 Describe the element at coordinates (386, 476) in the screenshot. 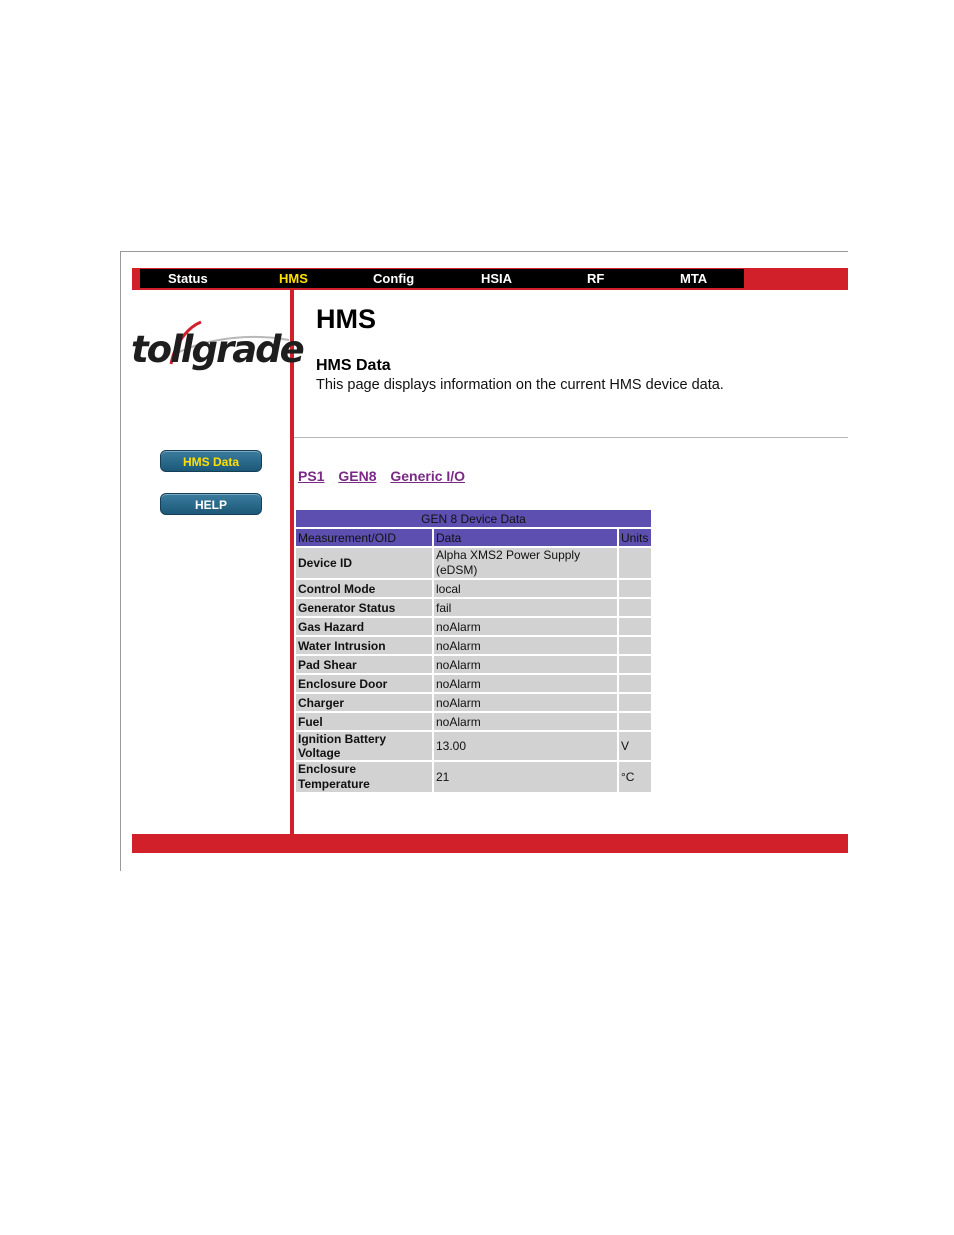

I see `device-links: PS1 GEN8 Generic I/O` at that location.